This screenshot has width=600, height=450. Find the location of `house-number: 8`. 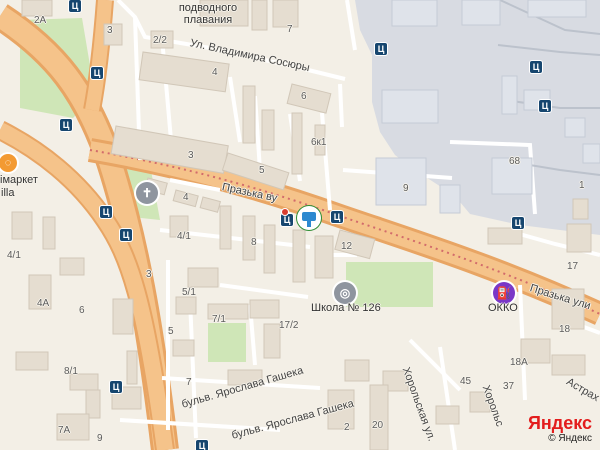

house-number: 8 is located at coordinates (254, 242).